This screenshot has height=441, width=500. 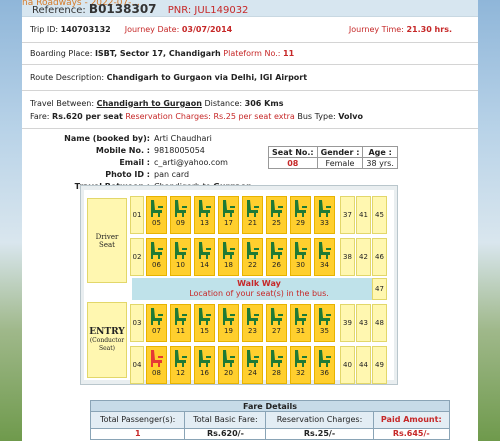 What do you see at coordinates (319, 434) in the screenshot?
I see `reservation-charges-value: Rs.25/-` at bounding box center [319, 434].